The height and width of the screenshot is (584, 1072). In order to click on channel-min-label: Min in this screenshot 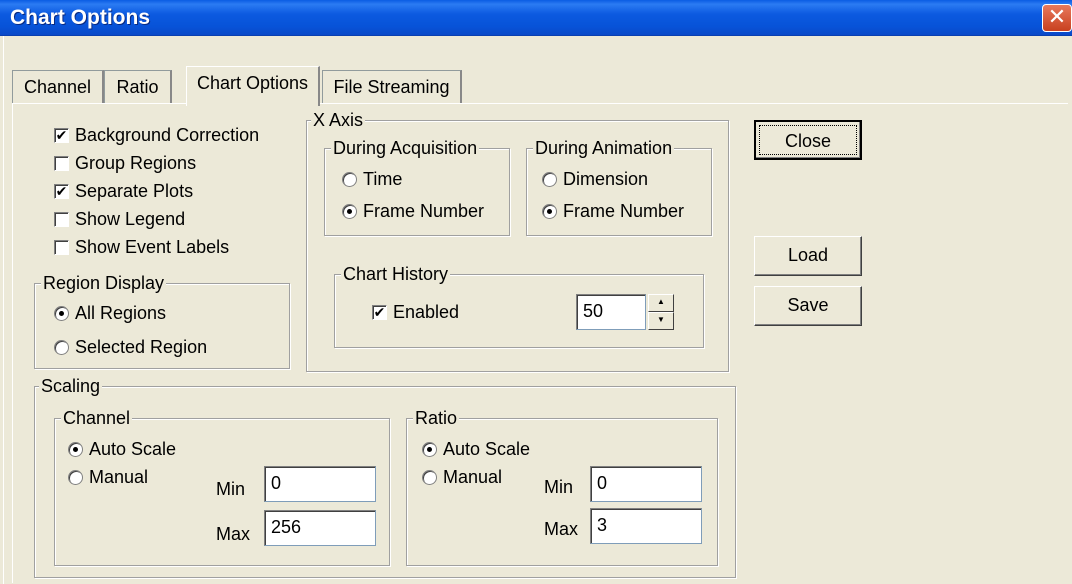, I will do `click(231, 489)`.